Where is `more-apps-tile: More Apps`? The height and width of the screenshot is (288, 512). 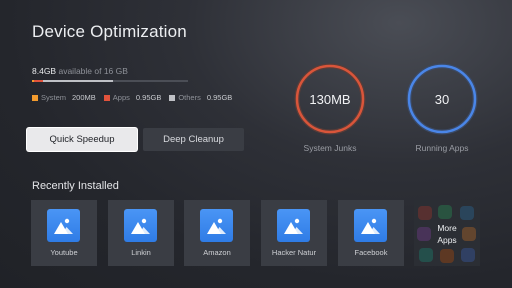 more-apps-tile: More Apps is located at coordinates (447, 233).